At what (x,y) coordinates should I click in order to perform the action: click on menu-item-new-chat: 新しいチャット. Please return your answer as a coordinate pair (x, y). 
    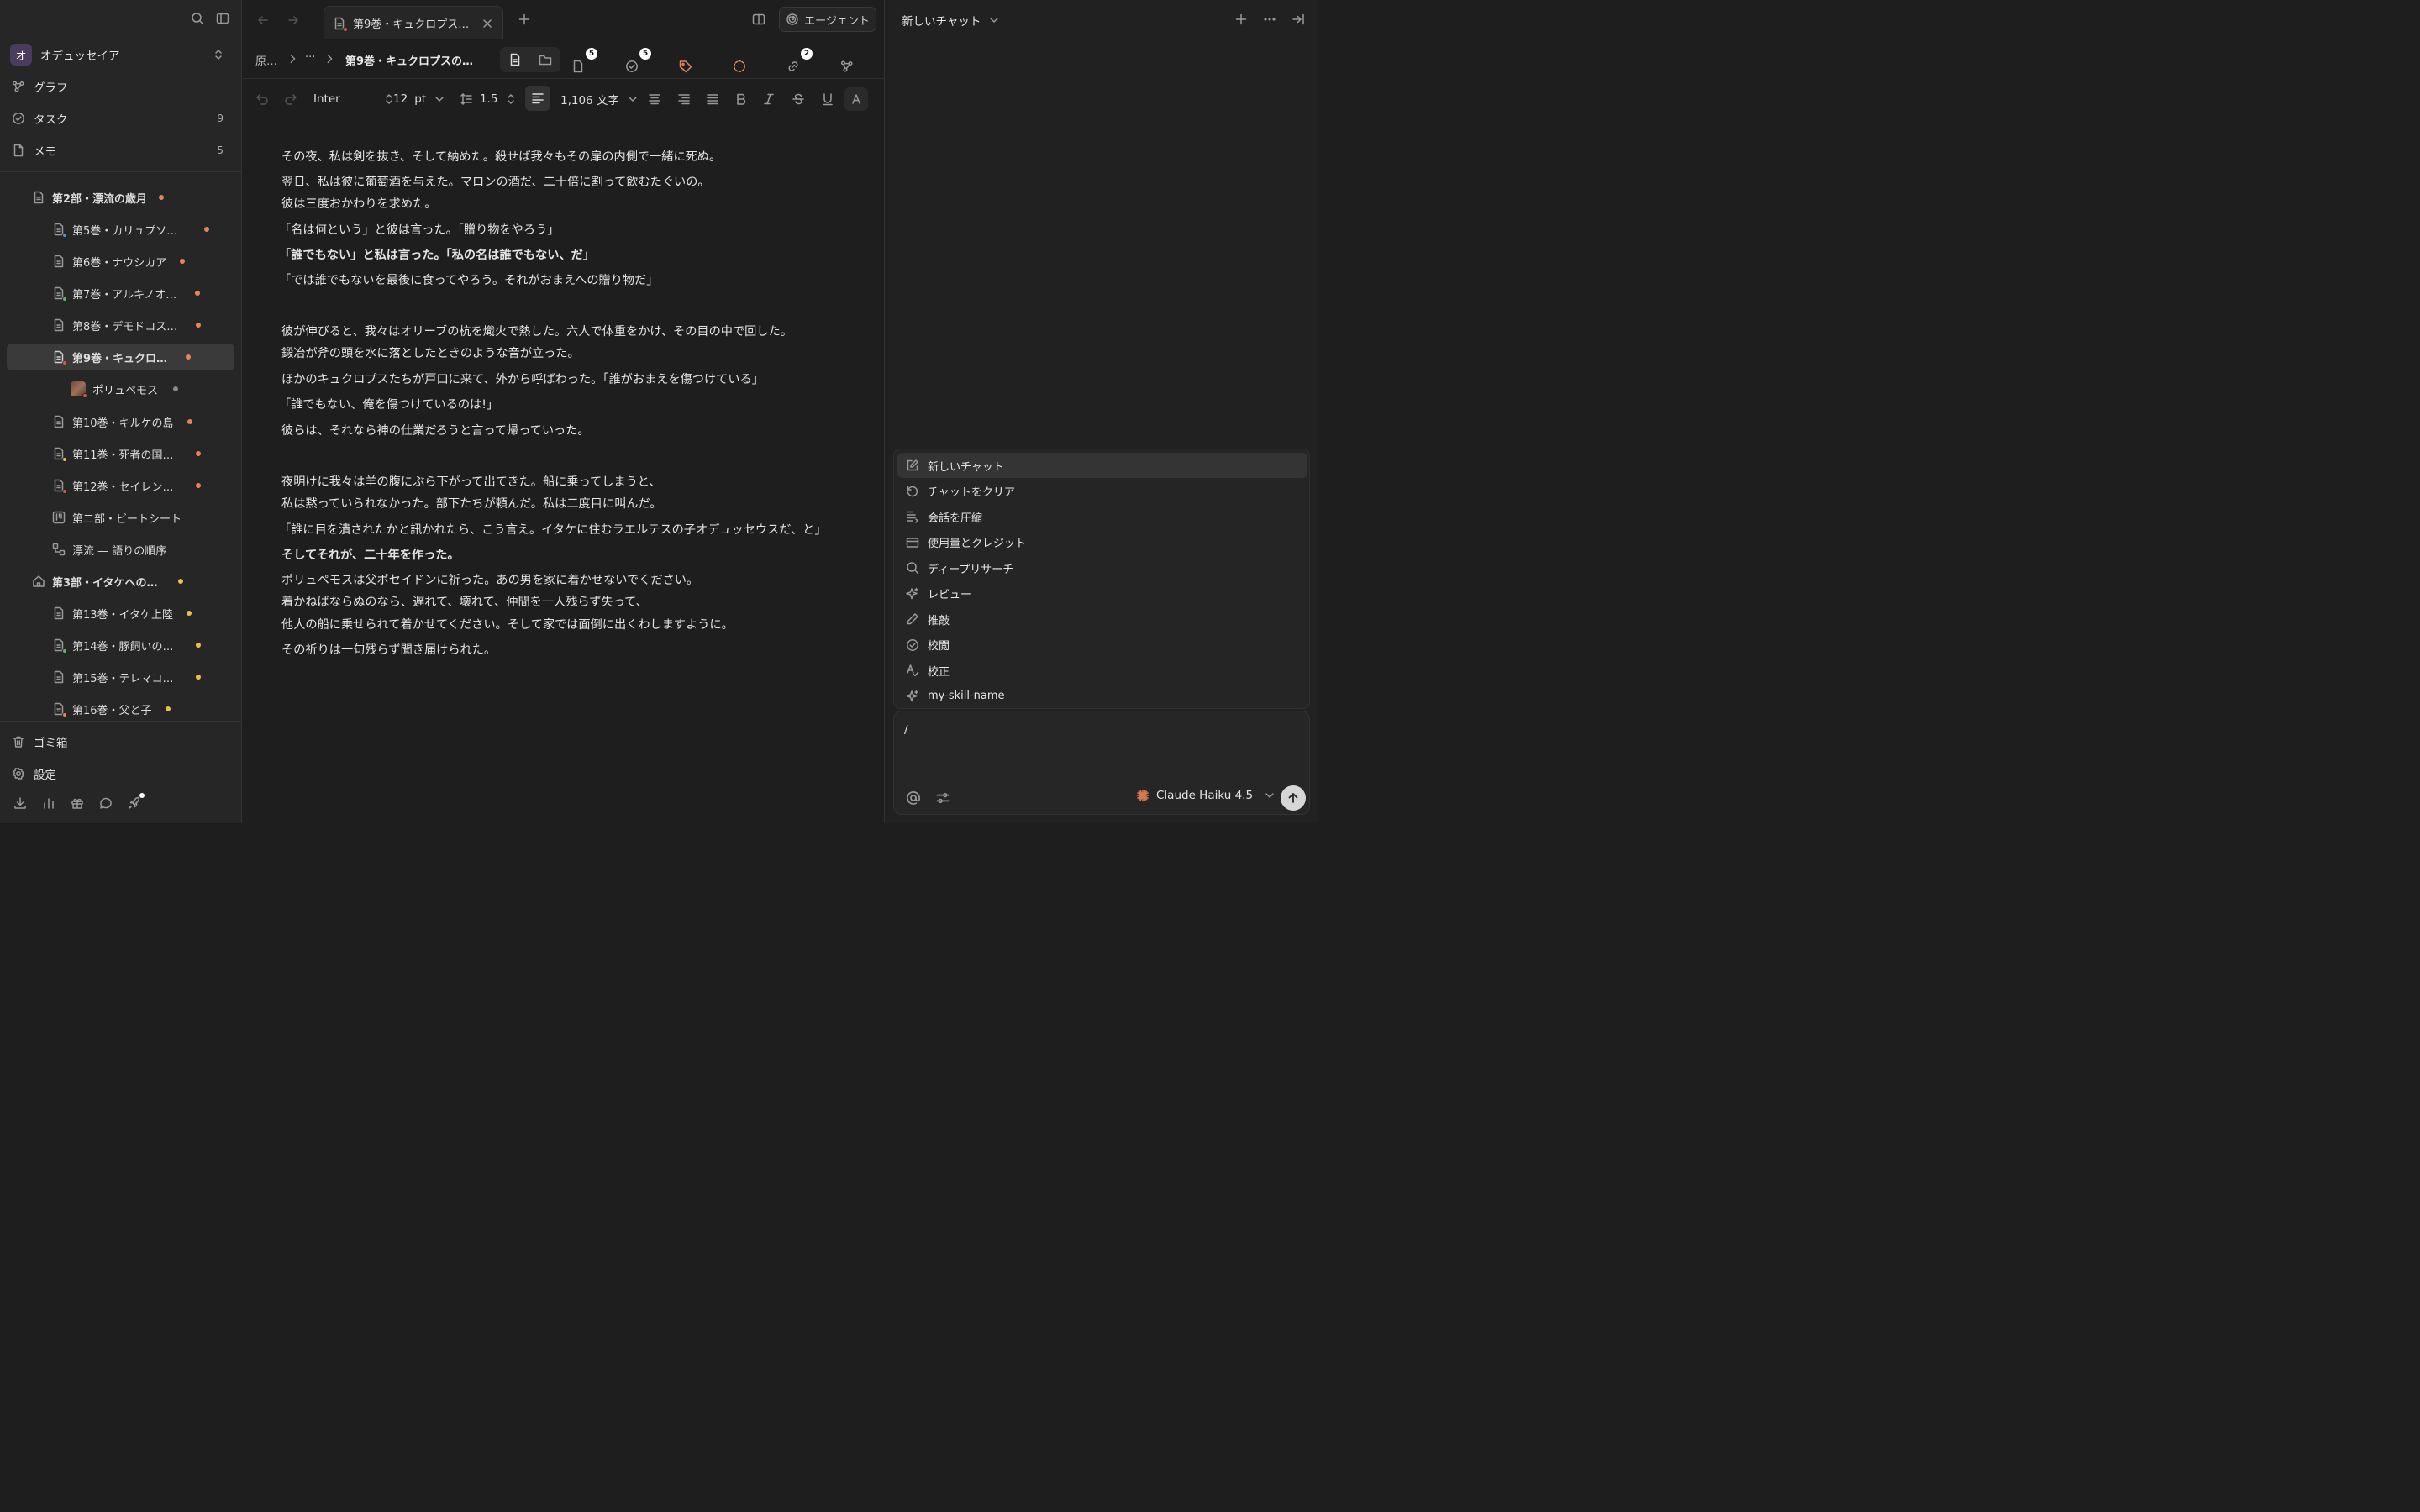
    Looking at the image, I should click on (1102, 465).